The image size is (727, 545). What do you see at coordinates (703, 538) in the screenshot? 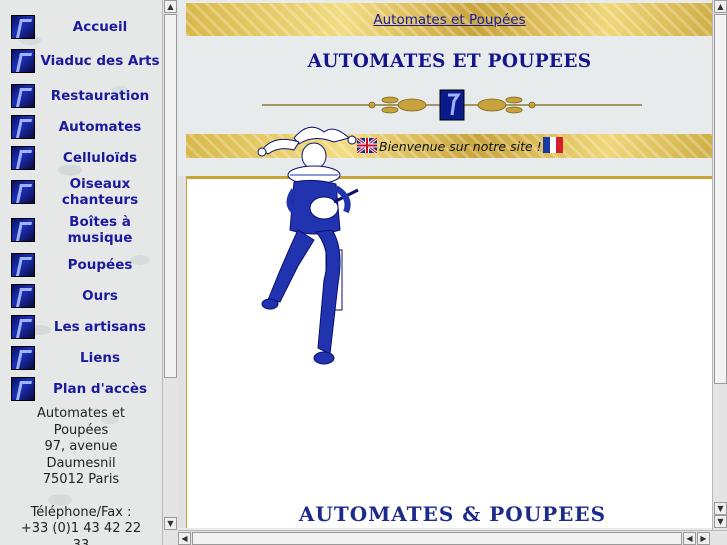
I see `scroll-right-arrow-icon: ▶` at bounding box center [703, 538].